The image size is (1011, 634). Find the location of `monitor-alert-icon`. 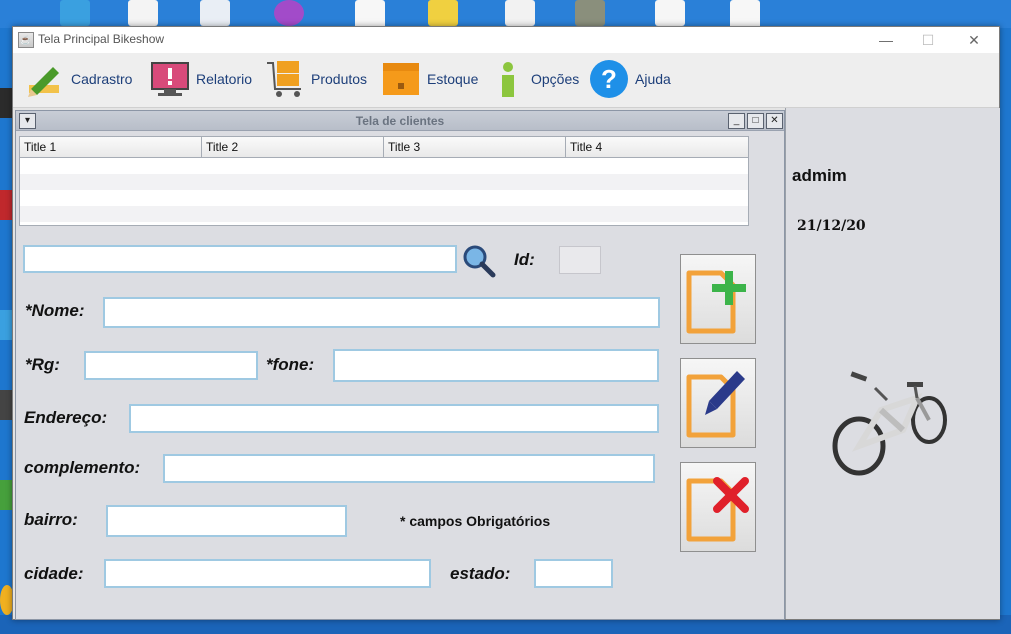

monitor-alert-icon is located at coordinates (170, 79).